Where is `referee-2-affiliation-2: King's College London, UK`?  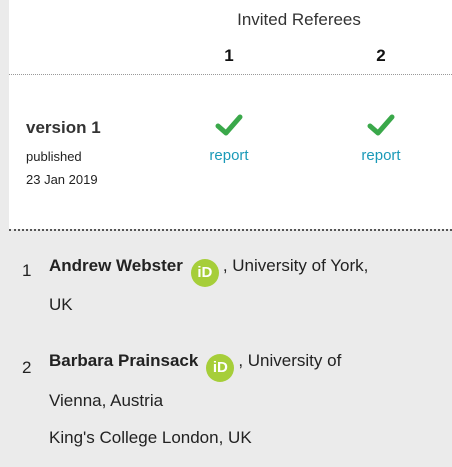
referee-2-affiliation-2: King's College London, UK is located at coordinates (150, 437).